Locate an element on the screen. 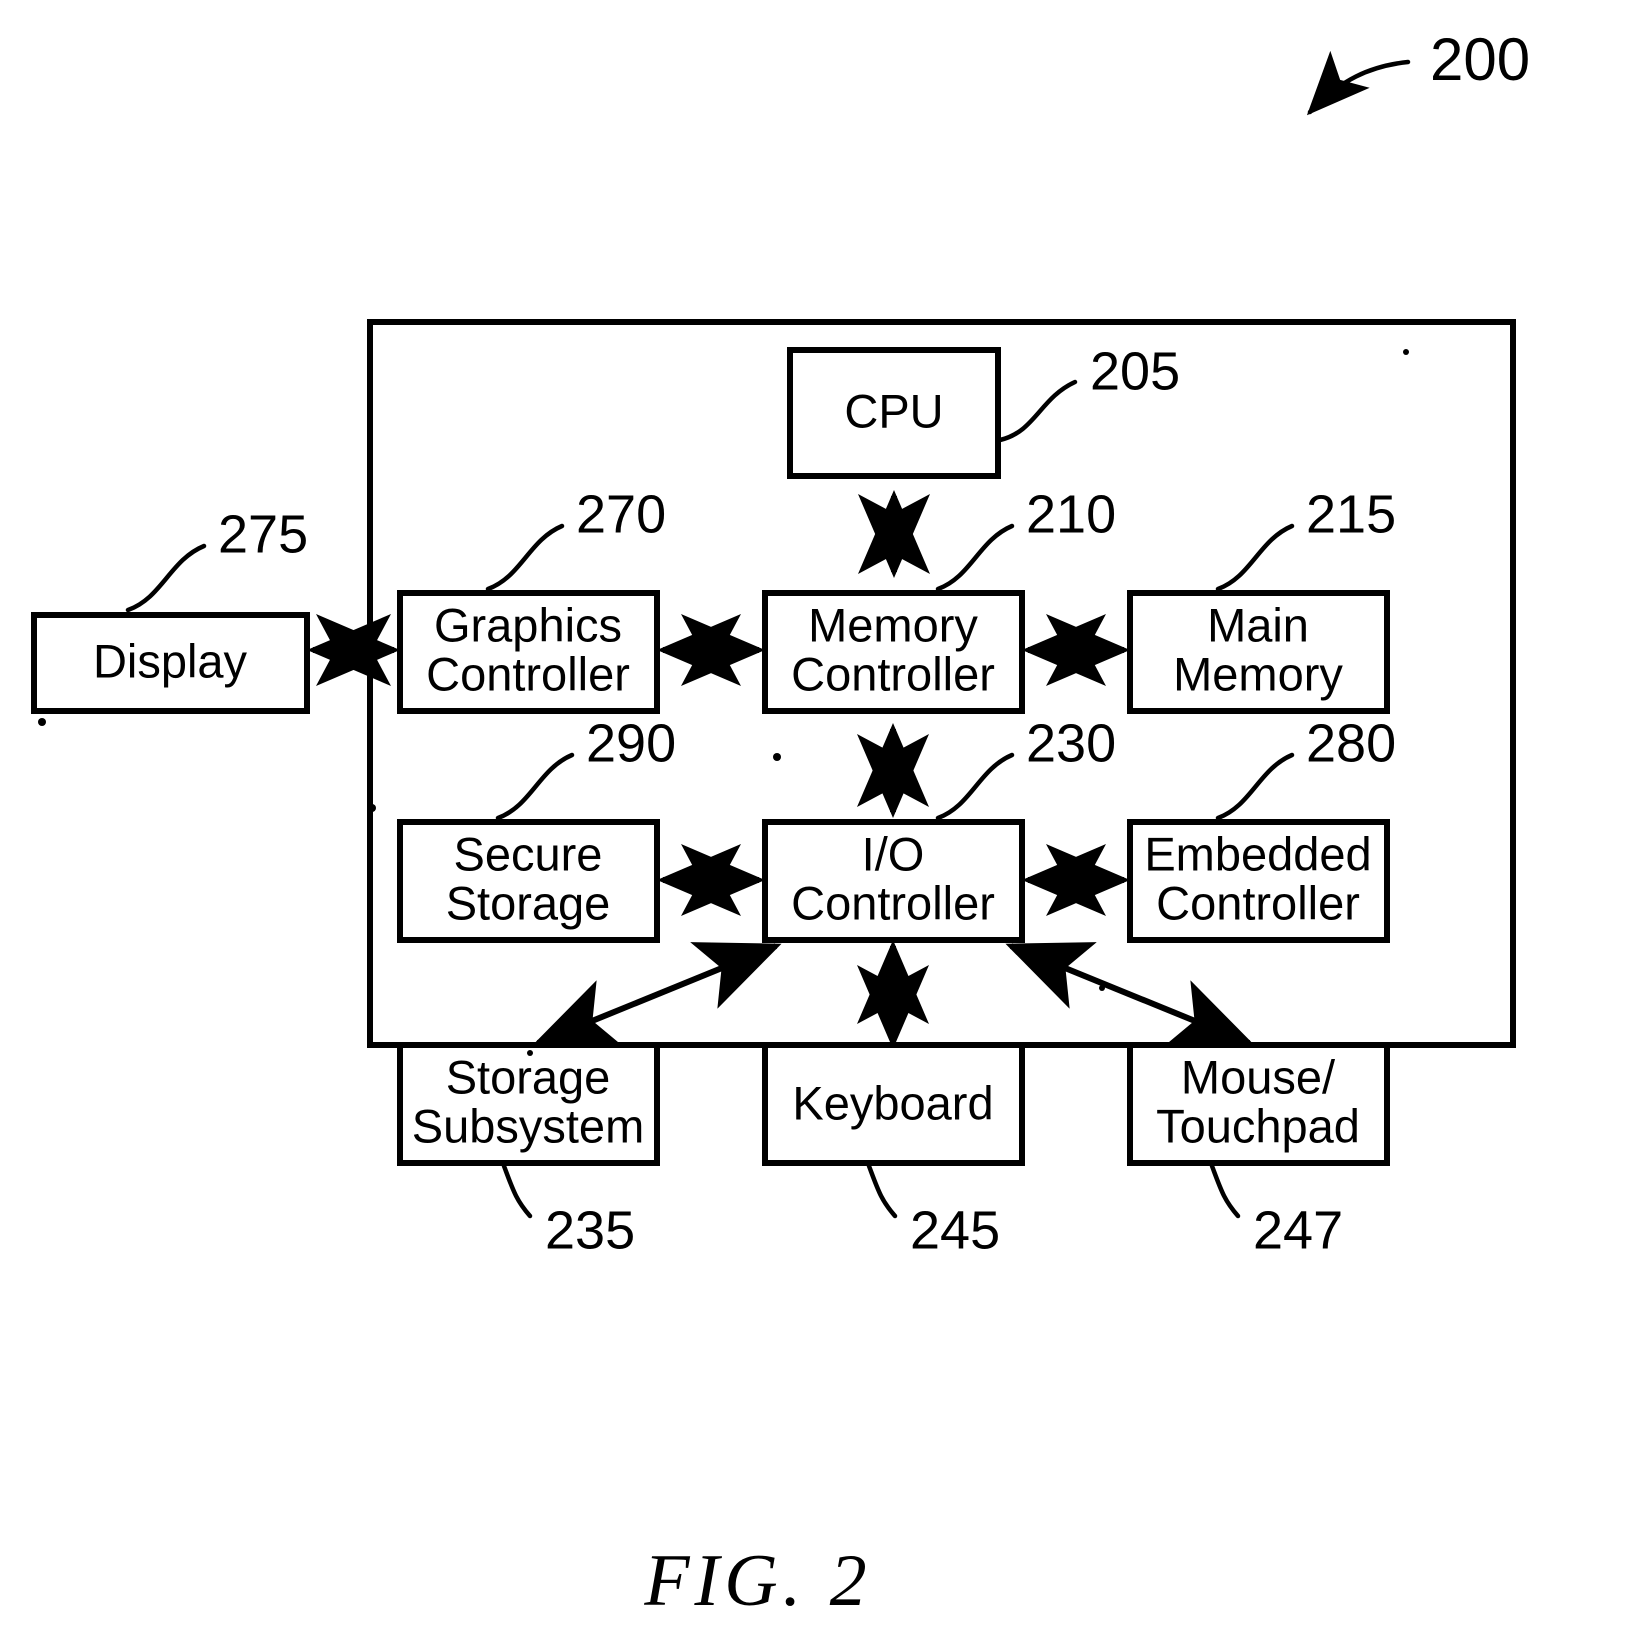 Image resolution: width=1625 pixels, height=1651 pixels. embedded-controller-ref-number: 280 is located at coordinates (1351, 743).